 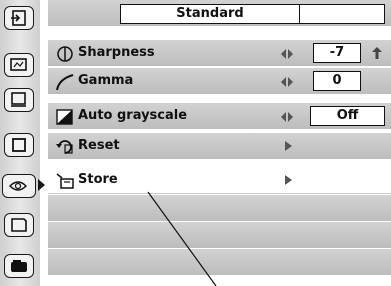 I want to click on callout-line, so click(x=182, y=238).